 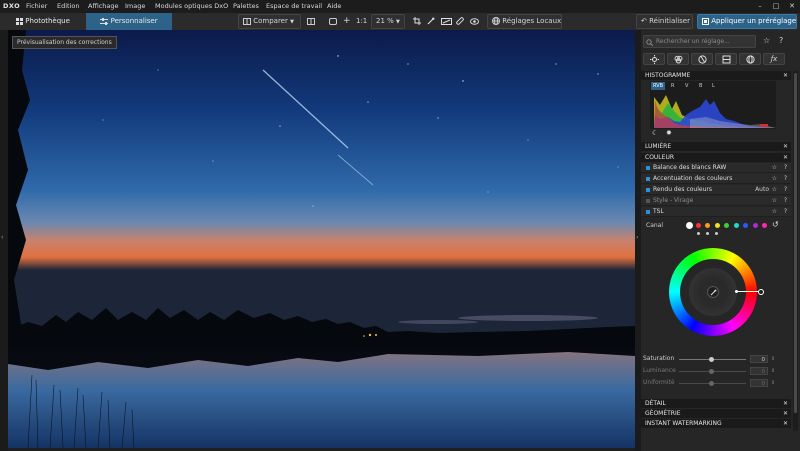 I want to click on section-lumiere: LUMIÈRE ✕, so click(x=716, y=146).